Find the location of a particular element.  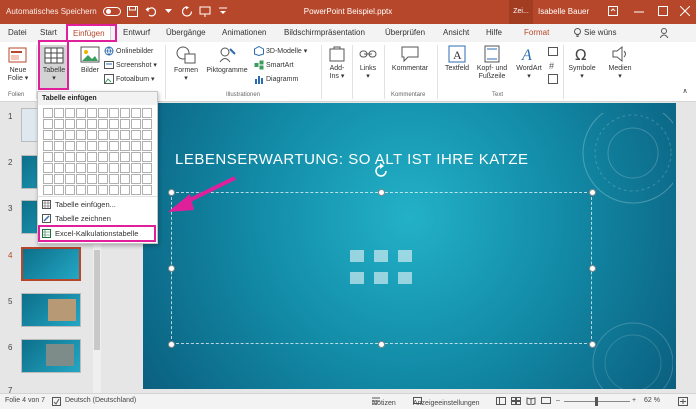

tab-datei: Datei is located at coordinates (17, 32).